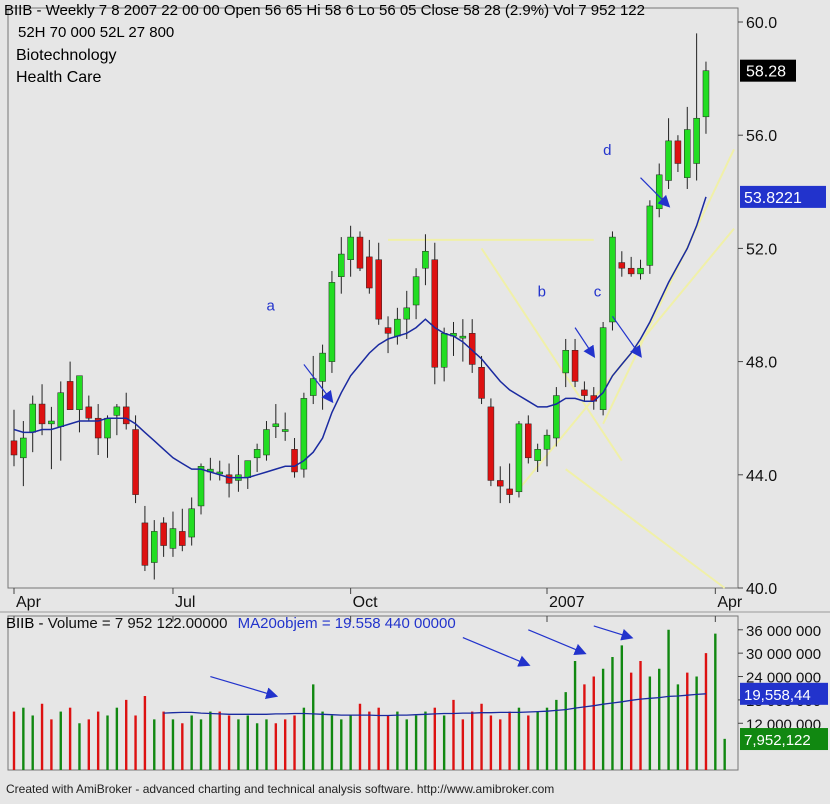 Image resolution: width=830 pixels, height=804 pixels. I want to click on price-ytick-label: 44.0, so click(761, 476).